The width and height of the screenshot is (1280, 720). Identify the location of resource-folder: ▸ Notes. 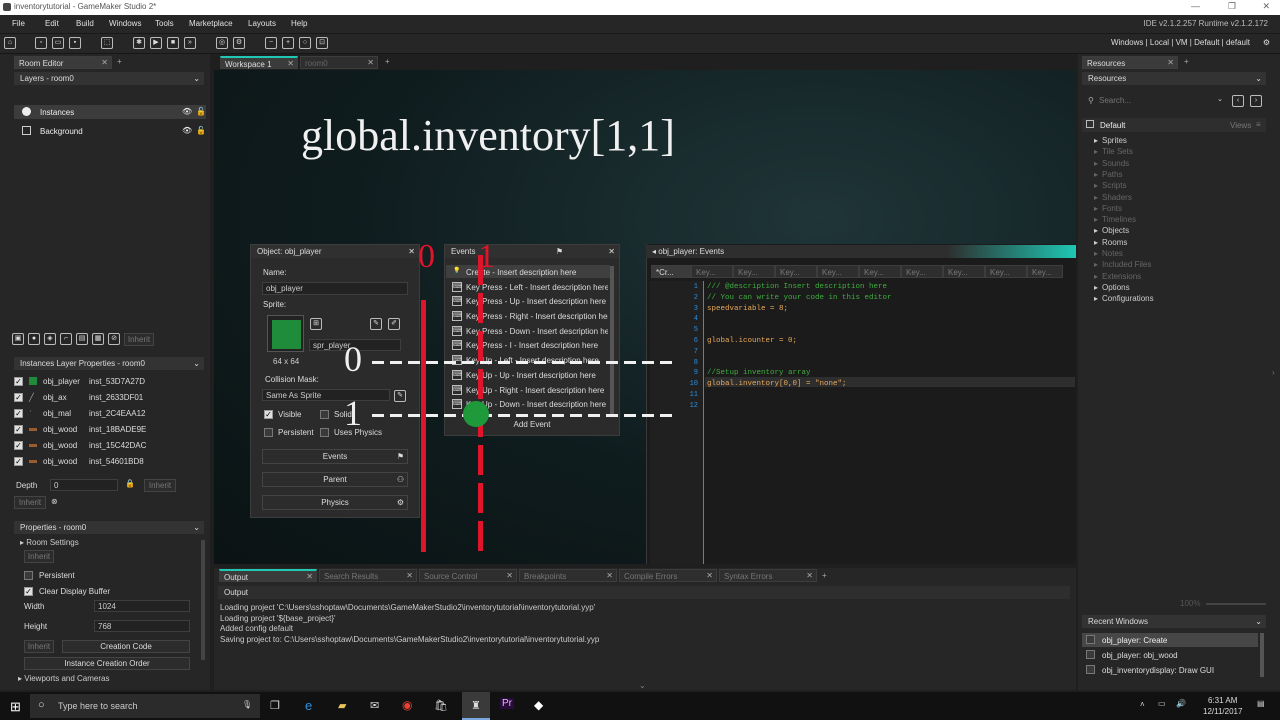
(1108, 253).